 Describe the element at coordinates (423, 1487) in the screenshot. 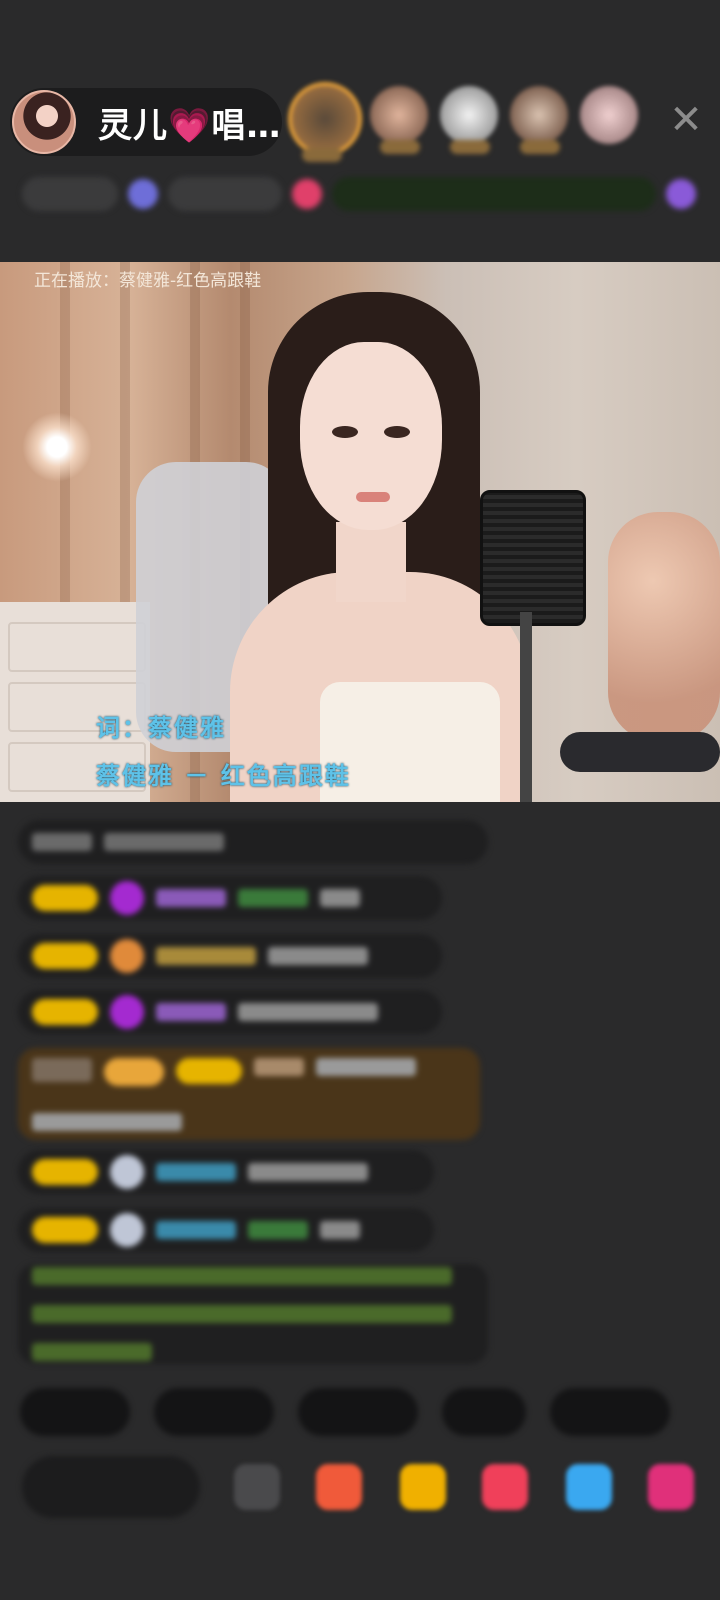

I see `lucky-bag-button` at that location.